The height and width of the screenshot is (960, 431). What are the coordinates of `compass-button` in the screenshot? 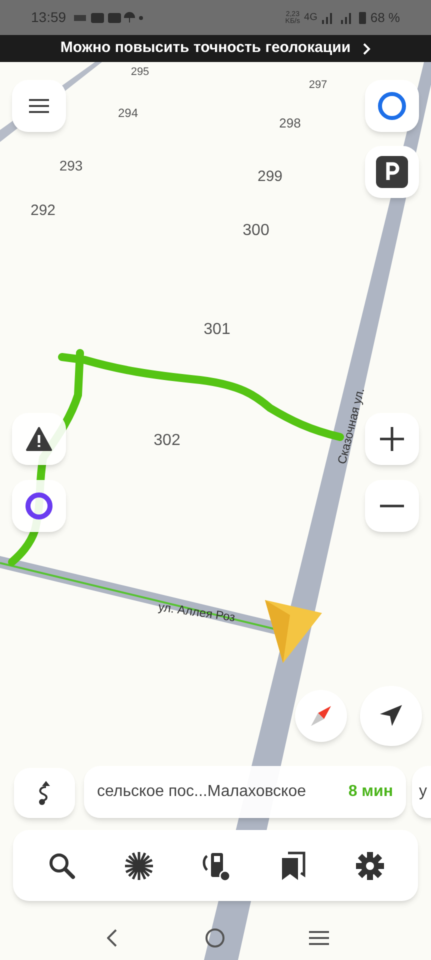 It's located at (321, 716).